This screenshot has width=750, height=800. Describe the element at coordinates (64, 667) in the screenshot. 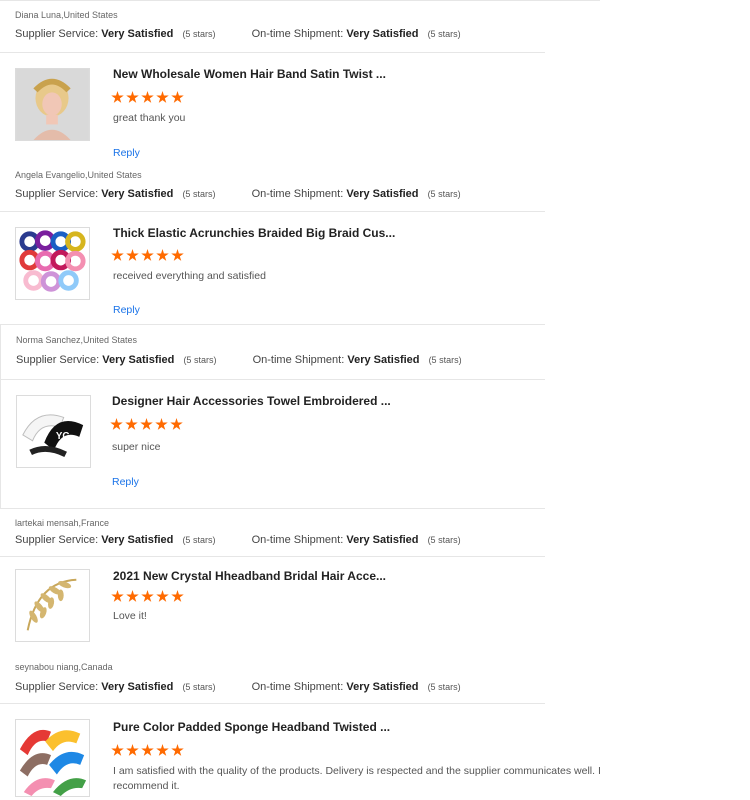

I see `buyer-name: seynabou niang,Canada` at that location.